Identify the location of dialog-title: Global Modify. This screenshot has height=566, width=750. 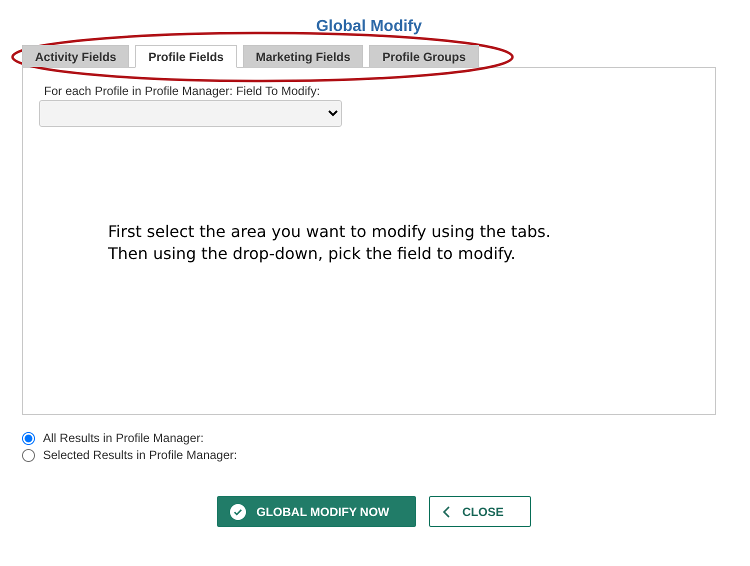
(369, 27).